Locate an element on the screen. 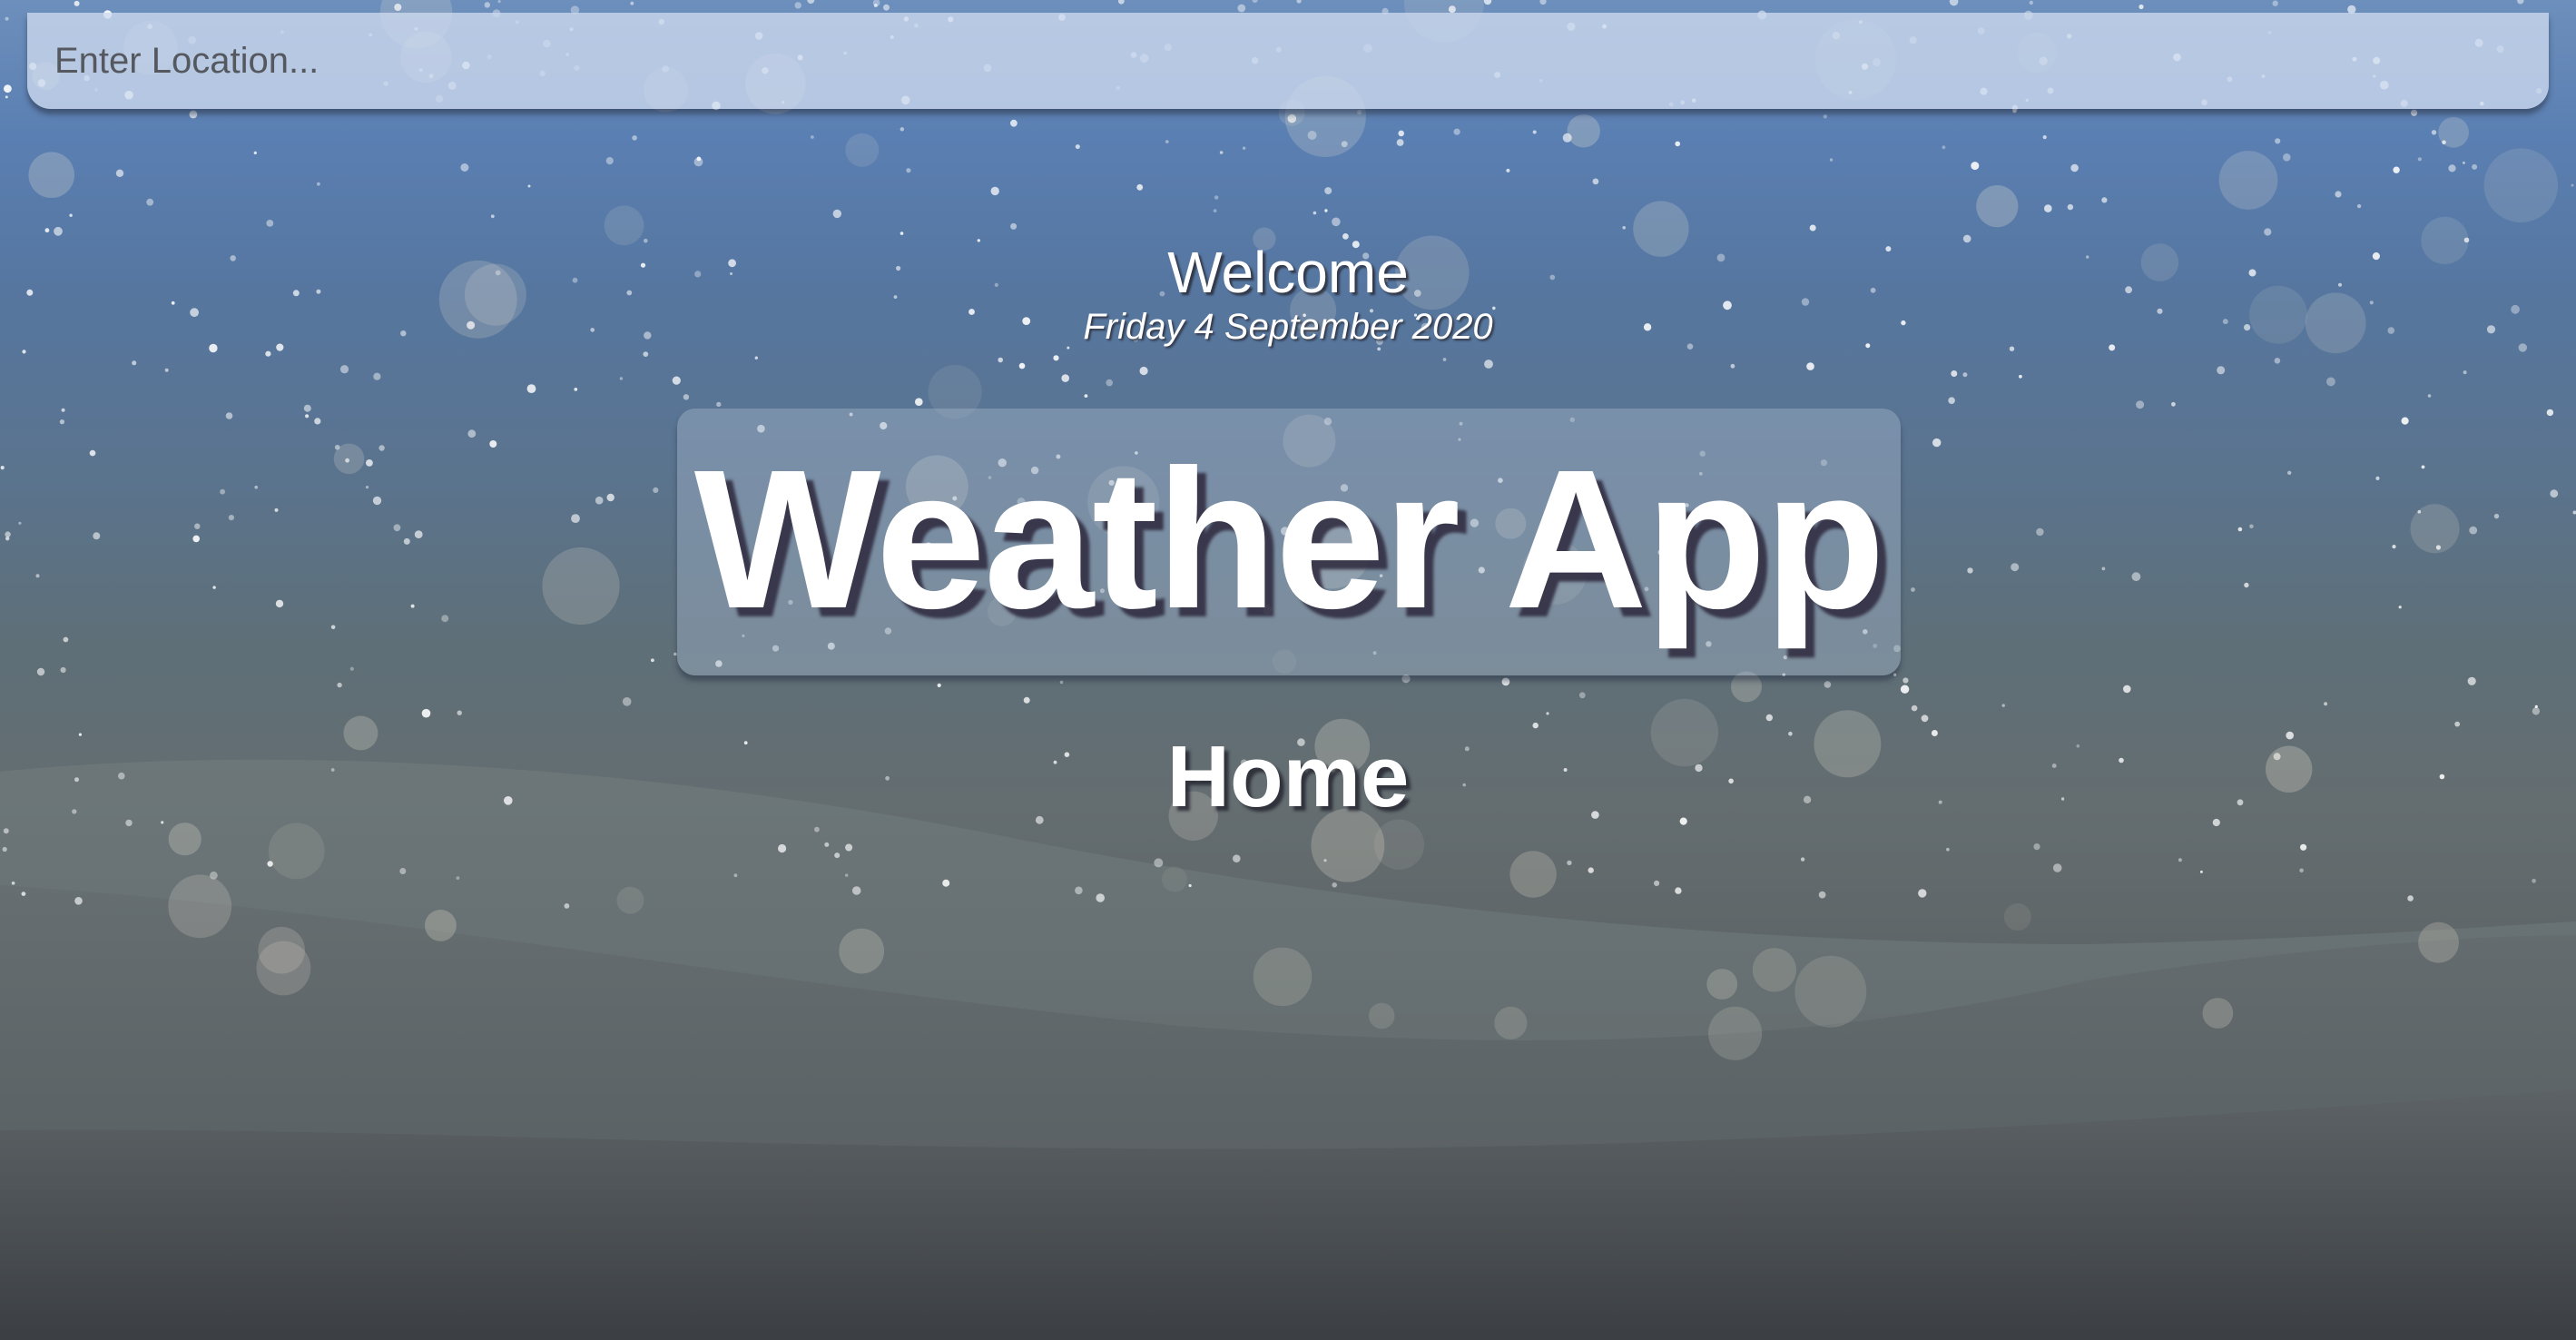  location-search-bar is located at coordinates (1288, 61).